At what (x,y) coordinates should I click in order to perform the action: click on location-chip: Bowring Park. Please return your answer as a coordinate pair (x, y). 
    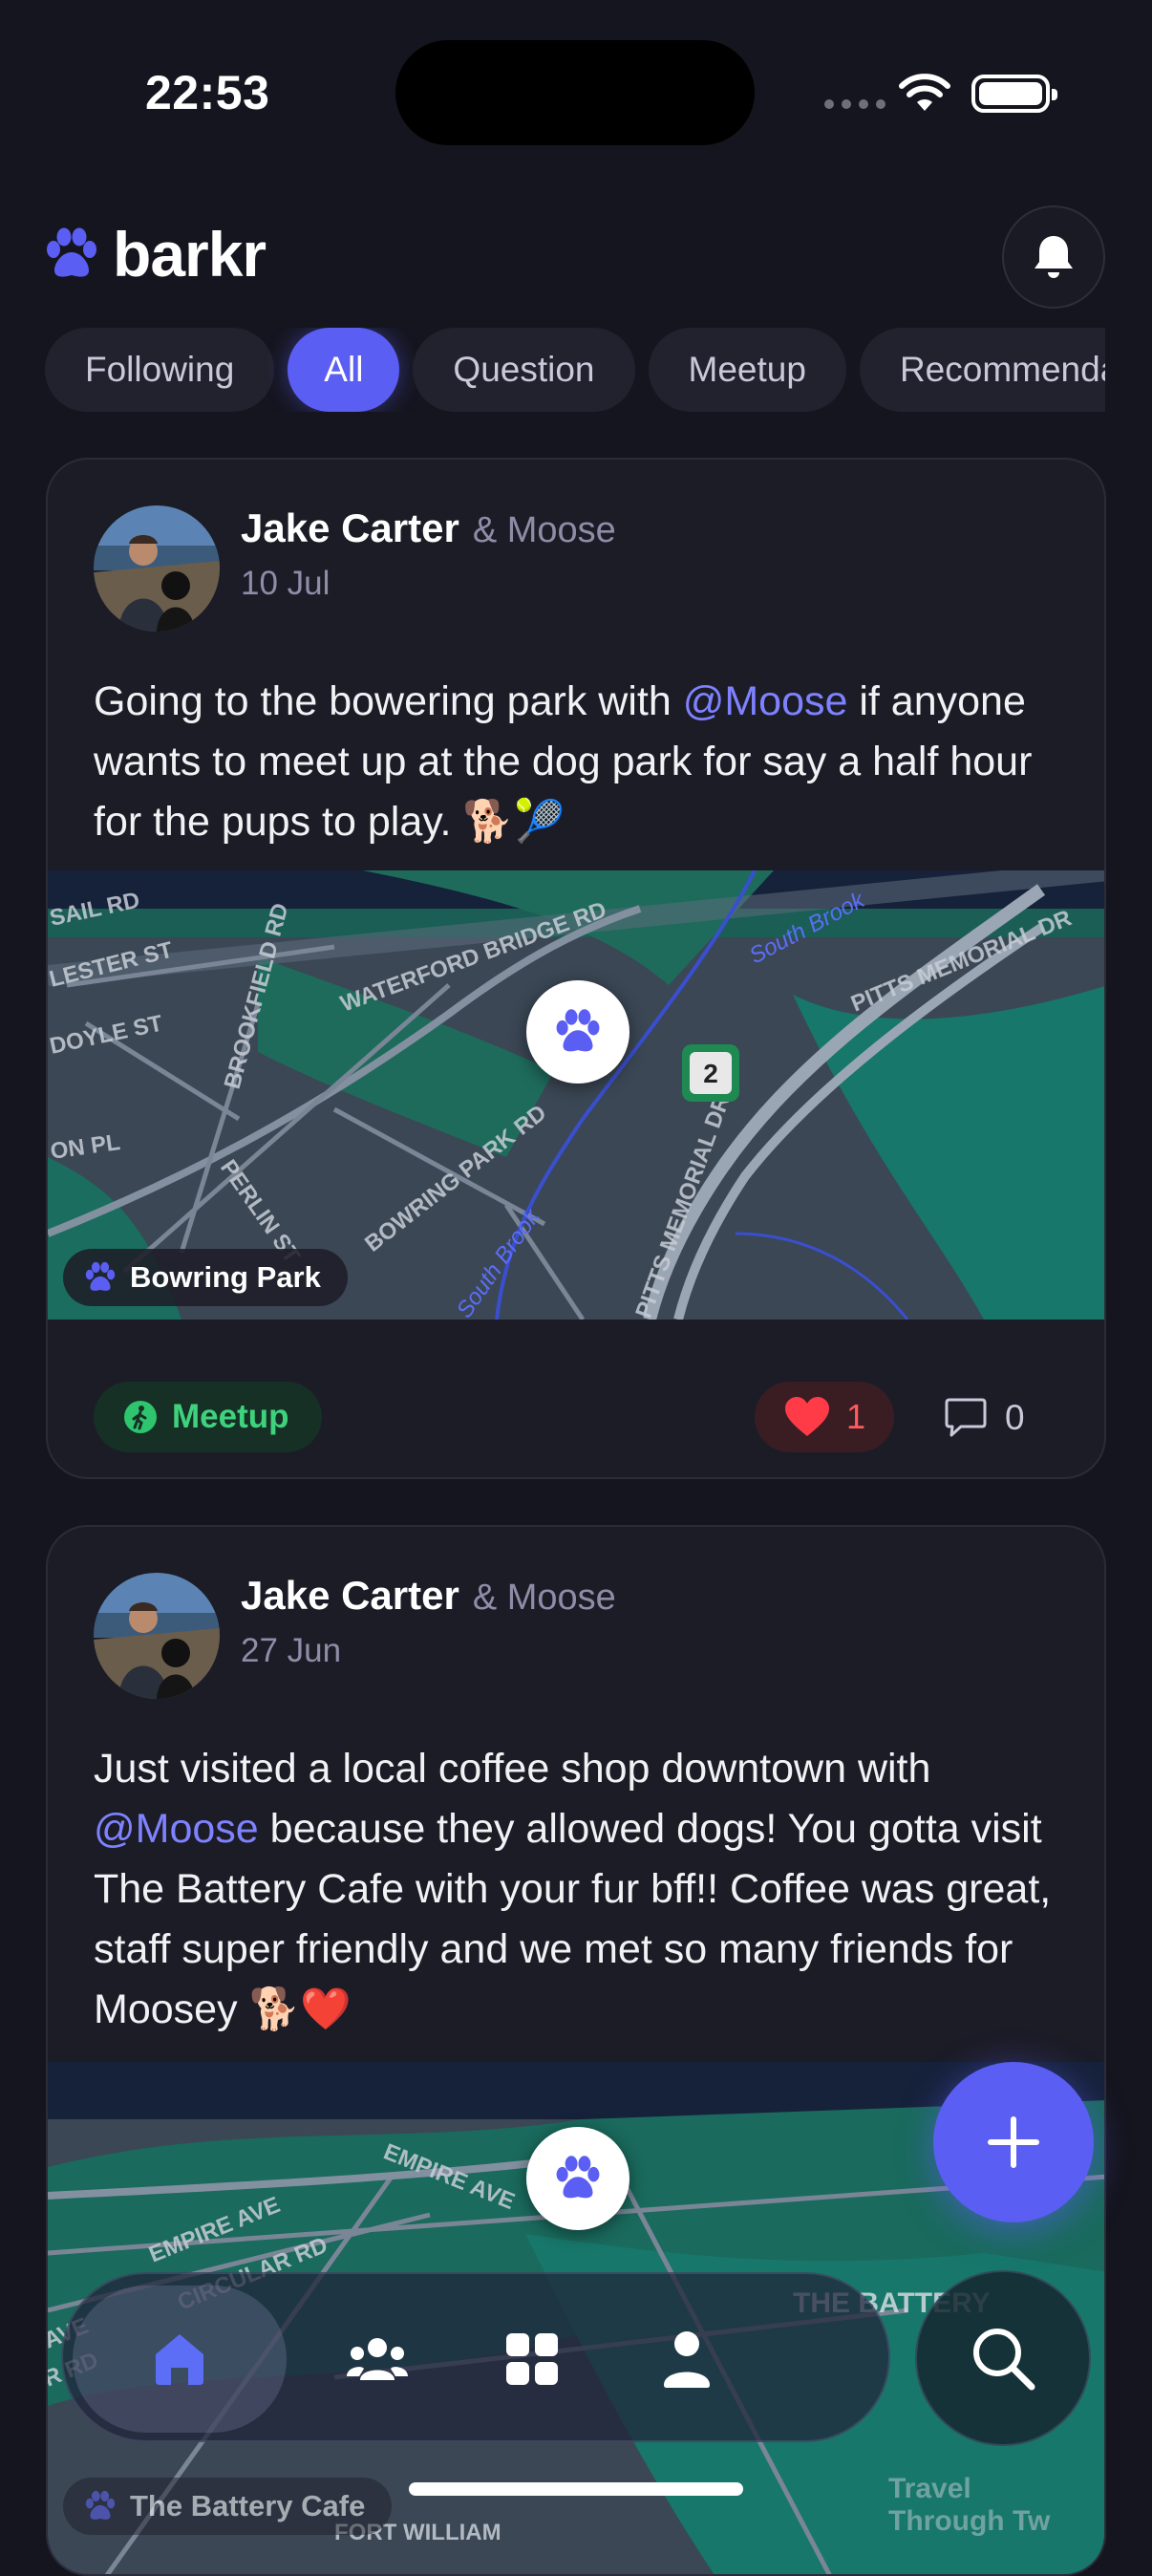
    Looking at the image, I should click on (205, 1277).